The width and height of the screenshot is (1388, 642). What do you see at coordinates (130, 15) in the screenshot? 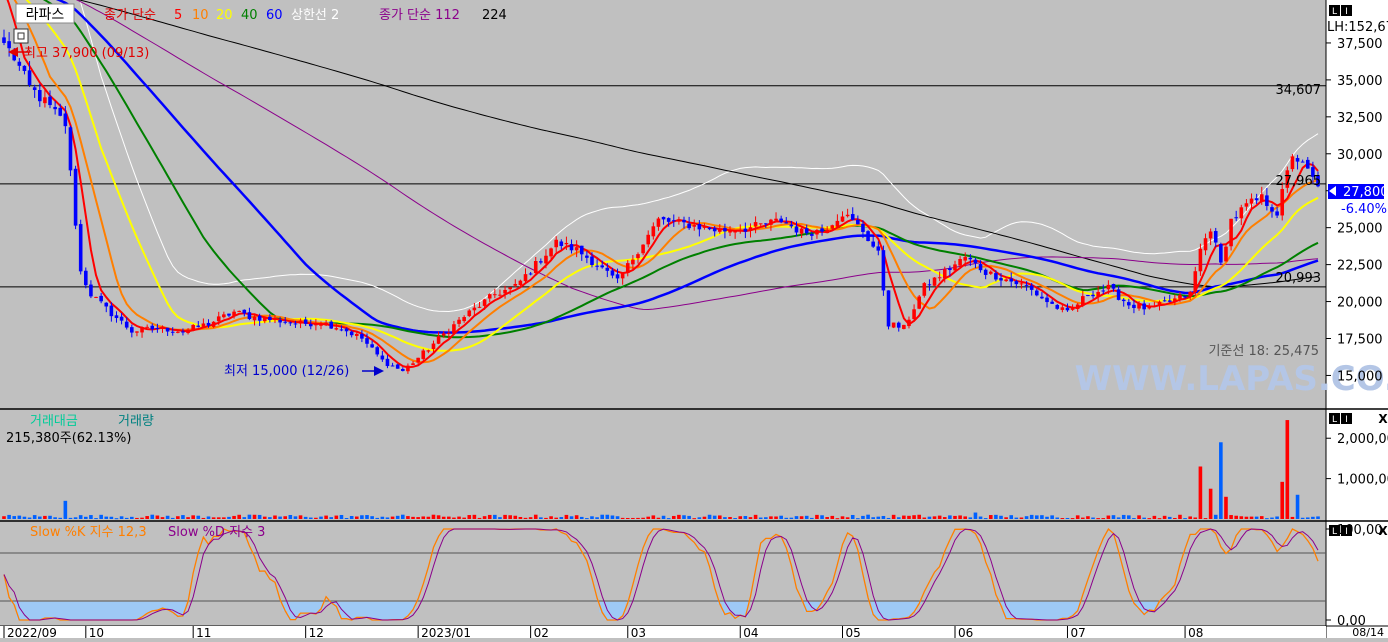
I see `ma-label: 종가 단순` at bounding box center [130, 15].